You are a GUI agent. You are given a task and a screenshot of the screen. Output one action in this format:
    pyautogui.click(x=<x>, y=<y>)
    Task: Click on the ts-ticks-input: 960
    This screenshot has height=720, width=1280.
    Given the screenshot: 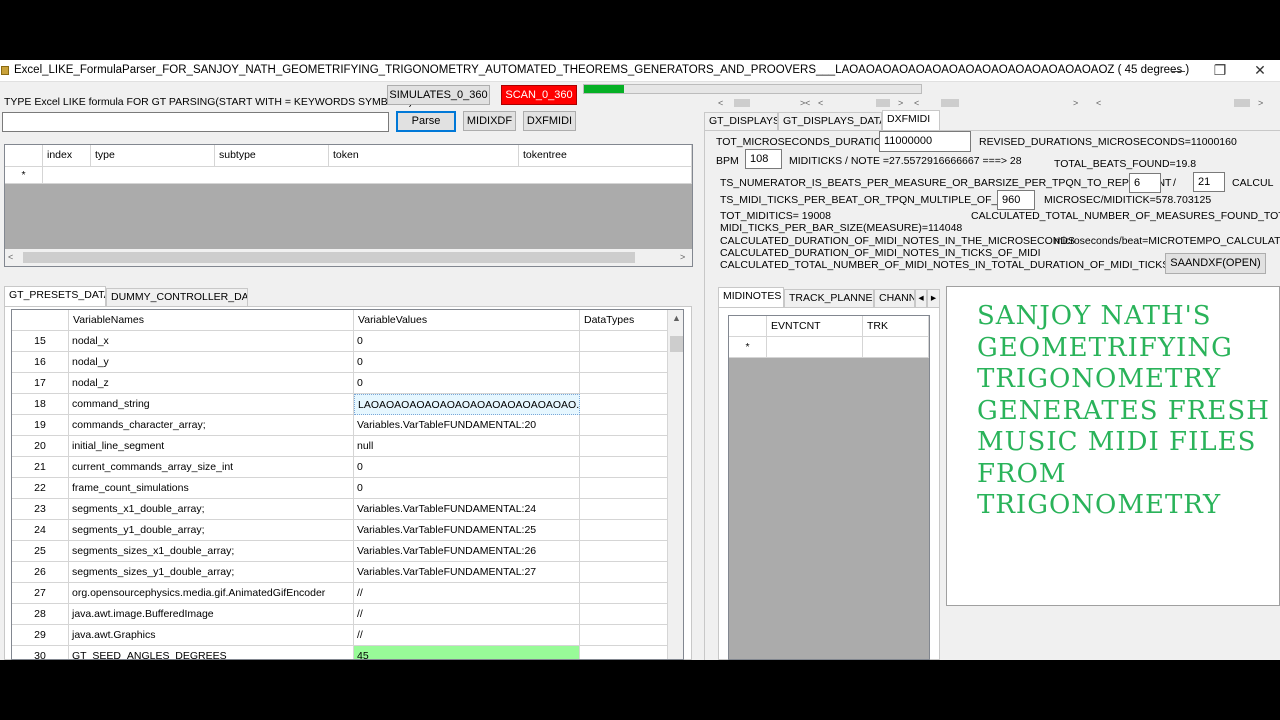 What is the action you would take?
    pyautogui.click(x=1016, y=200)
    